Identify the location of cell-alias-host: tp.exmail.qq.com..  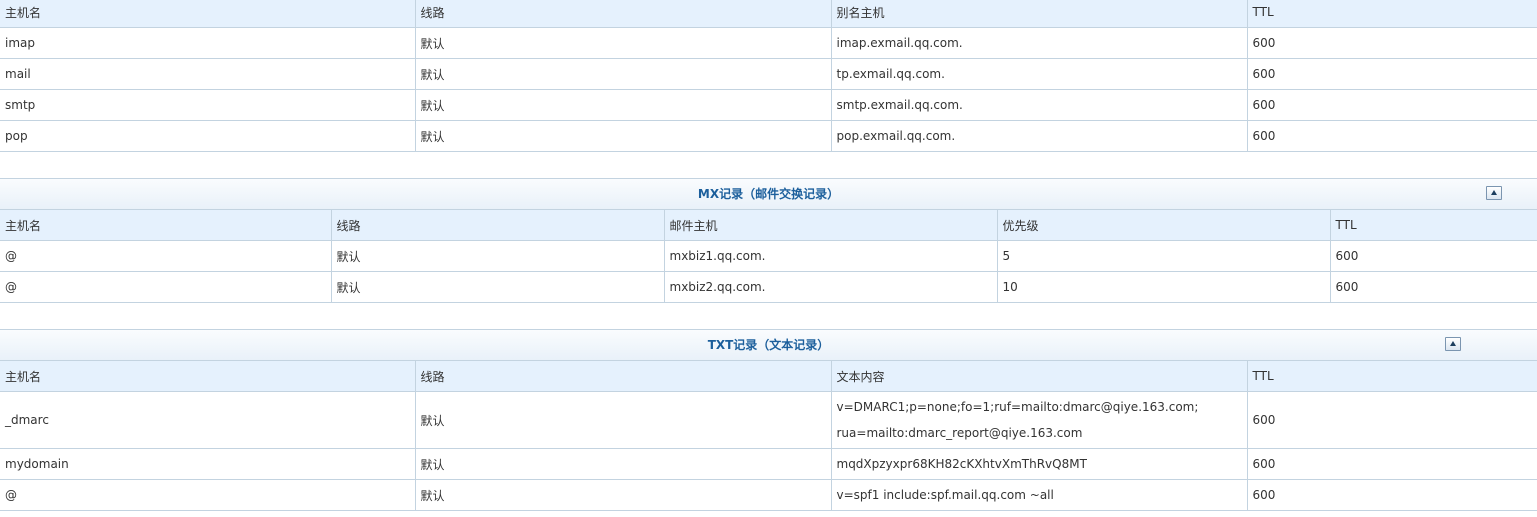
(1039, 74).